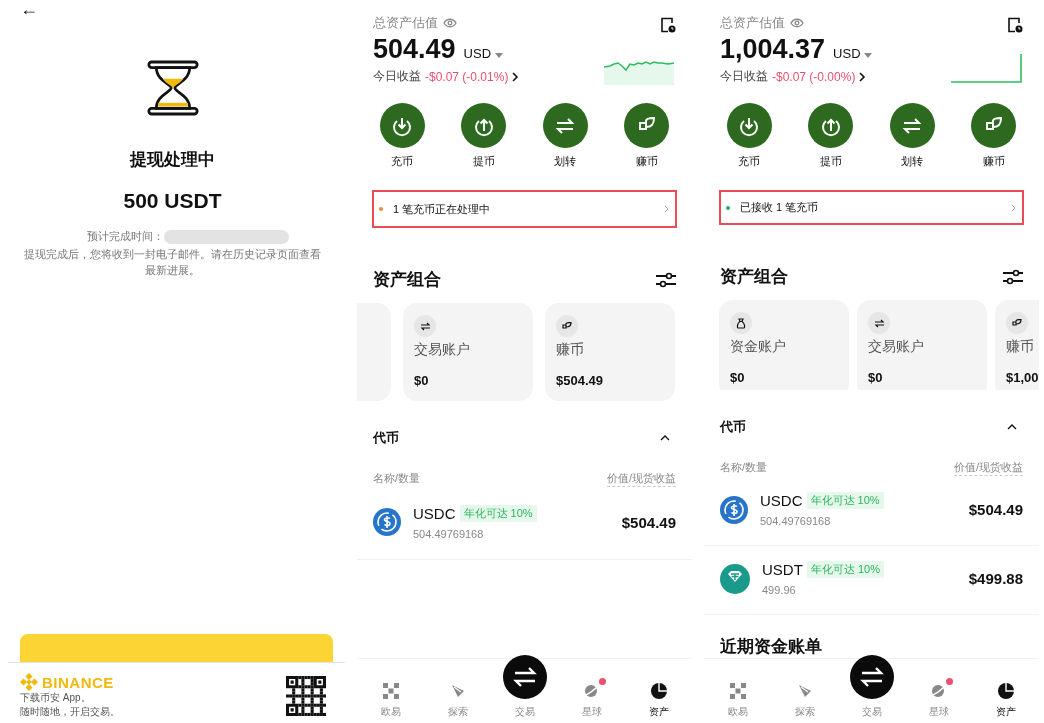 Image resolution: width=1044 pixels, height=723 pixels. I want to click on account-card: 赚币 $1,00, so click(1017, 345).